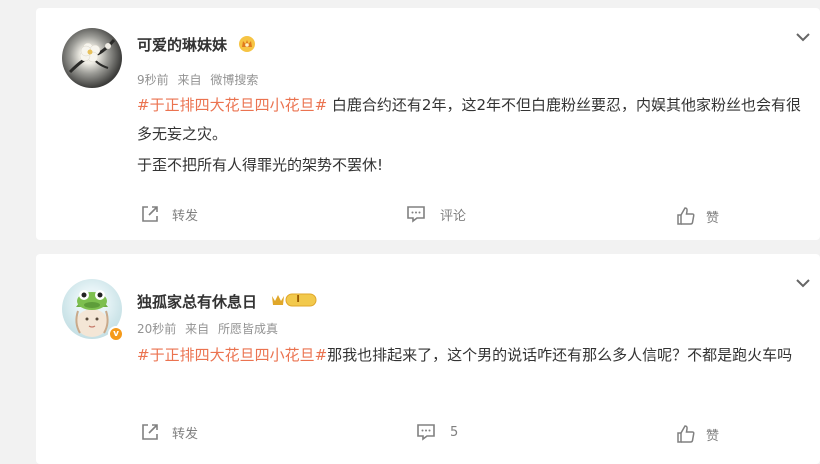  I want to click on post-actions: 转发 5 赞, so click(428, 432).